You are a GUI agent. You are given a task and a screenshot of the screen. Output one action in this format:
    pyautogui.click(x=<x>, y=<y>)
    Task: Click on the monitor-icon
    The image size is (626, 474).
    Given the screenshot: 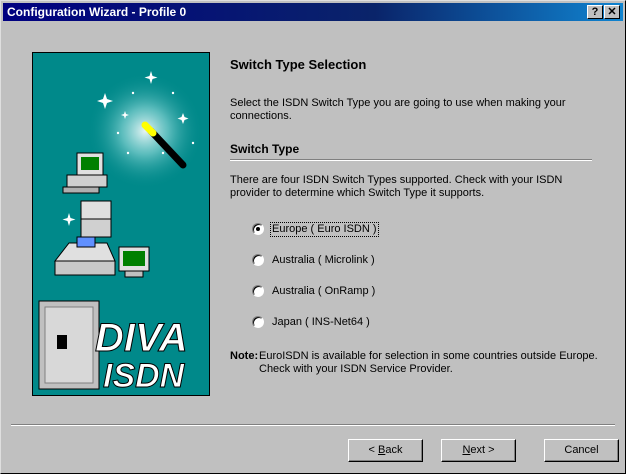 What is the action you would take?
    pyautogui.click(x=134, y=262)
    